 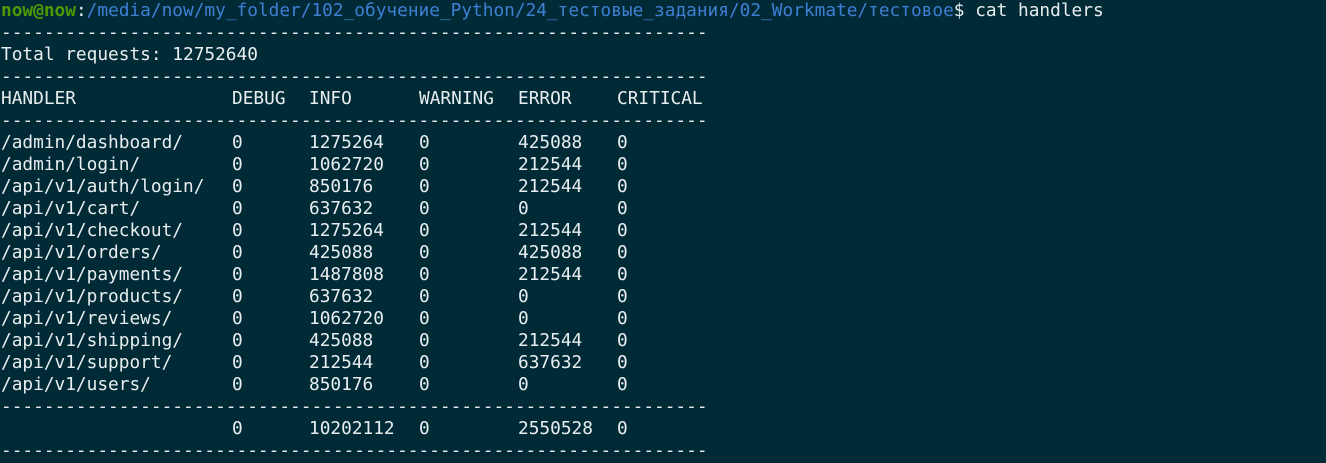 What do you see at coordinates (663, 143) in the screenshot?
I see `table-row: /admin/dashboard/0 1275264 0 425088 0` at bounding box center [663, 143].